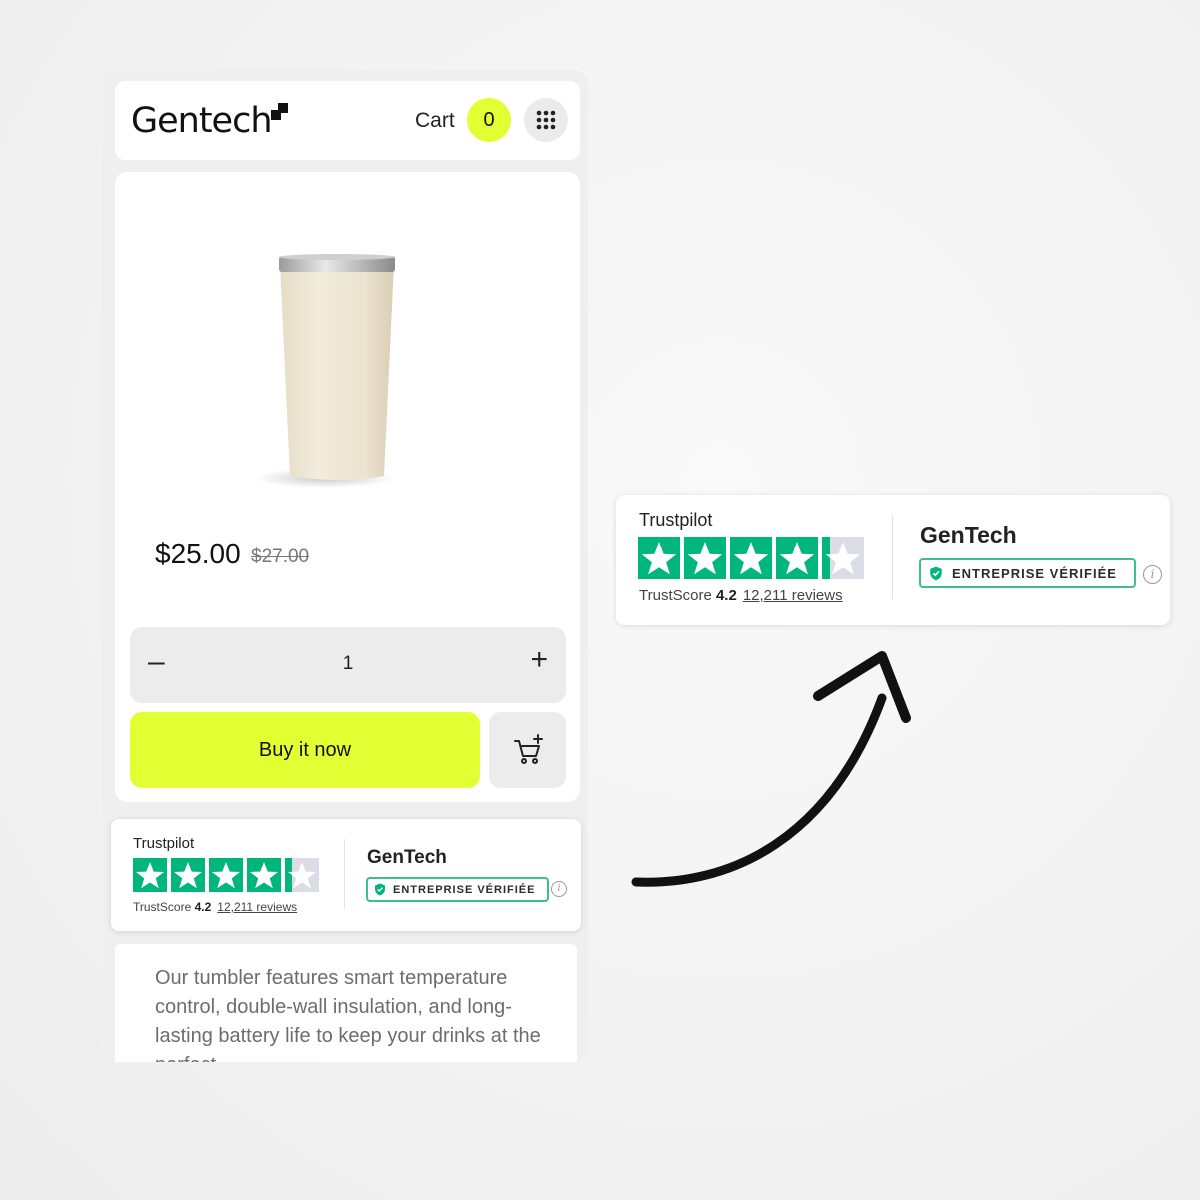 This screenshot has width=1200, height=1200. Describe the element at coordinates (435, 121) in the screenshot. I see `cart-label: Cart` at that location.